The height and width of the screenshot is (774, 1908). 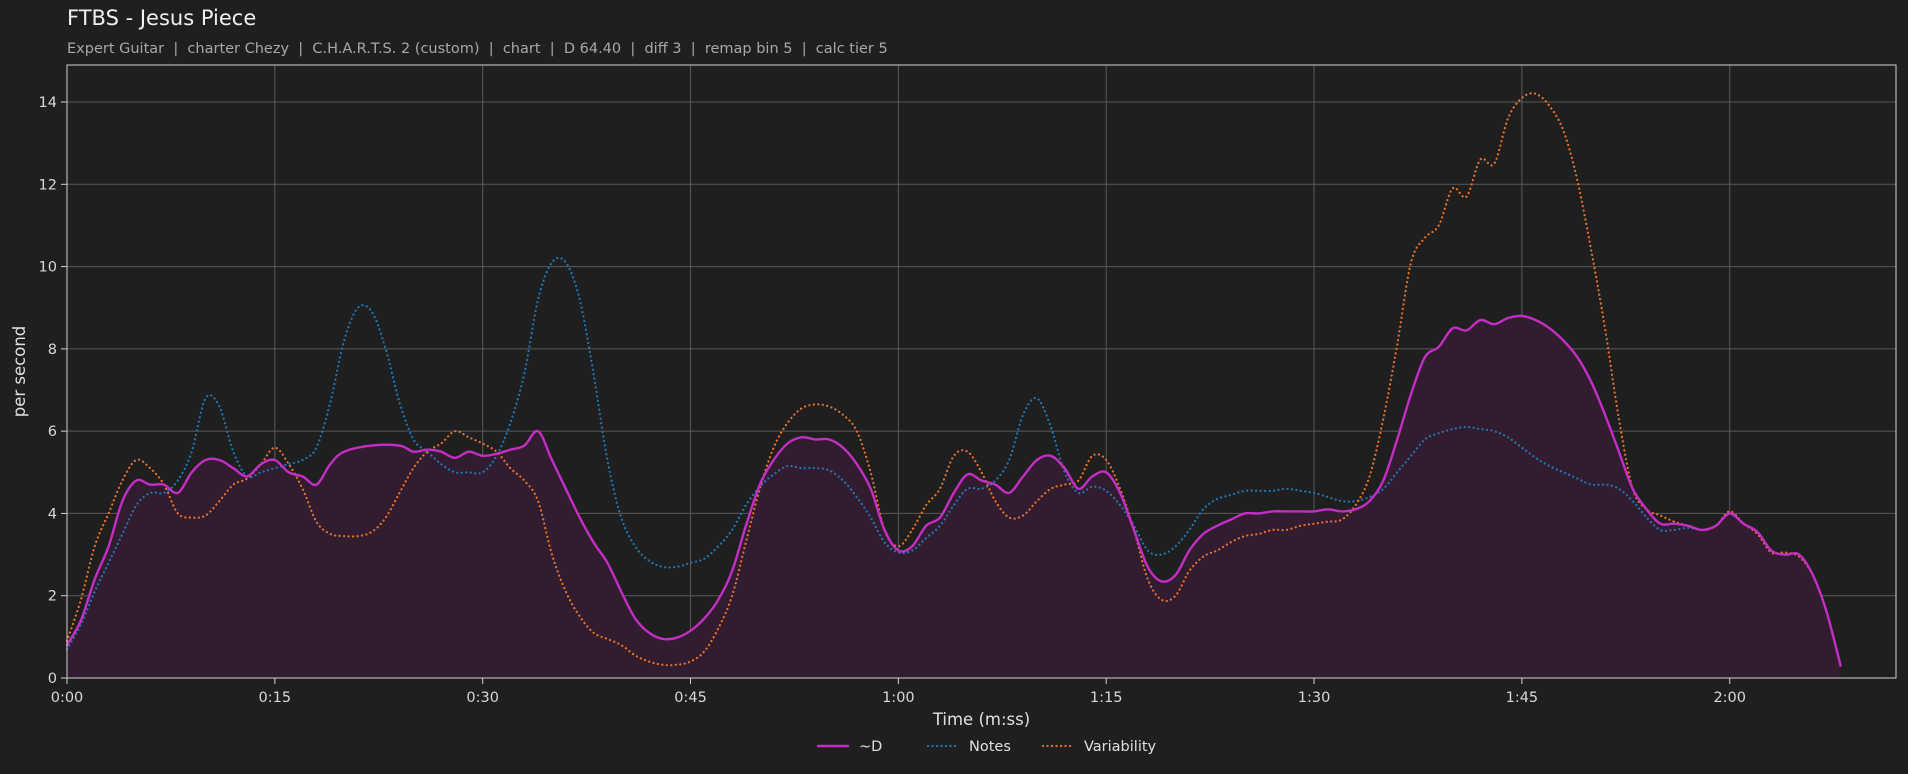 I want to click on legend-label: Variability, so click(x=1120, y=747).